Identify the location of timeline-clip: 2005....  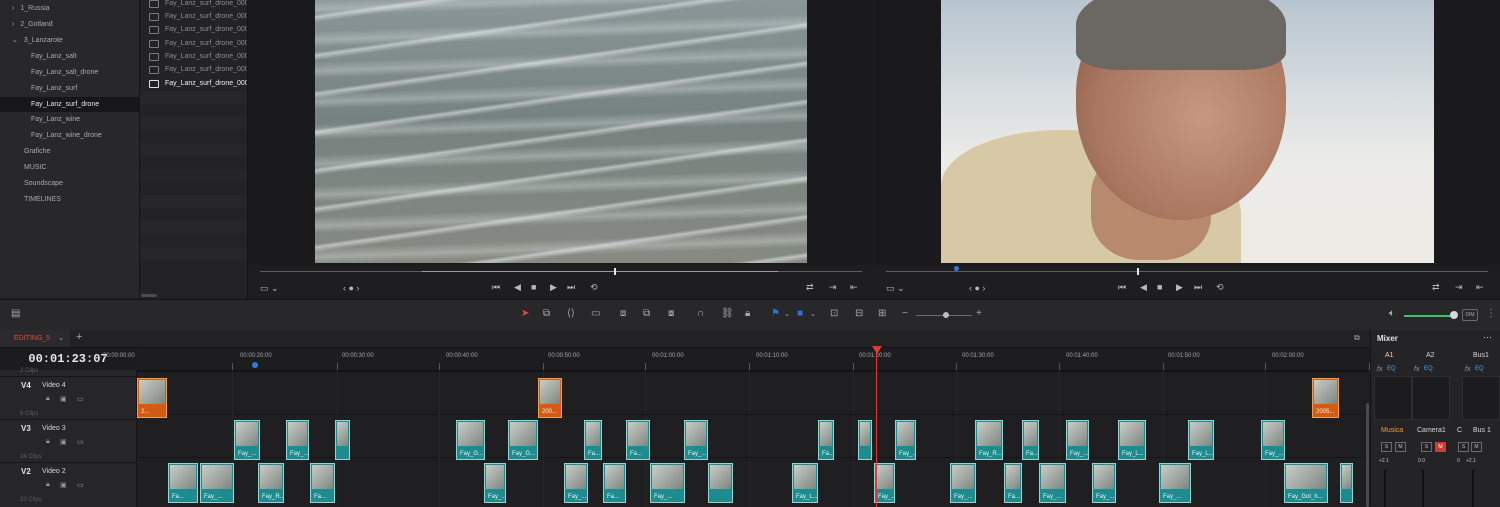
(1325, 398).